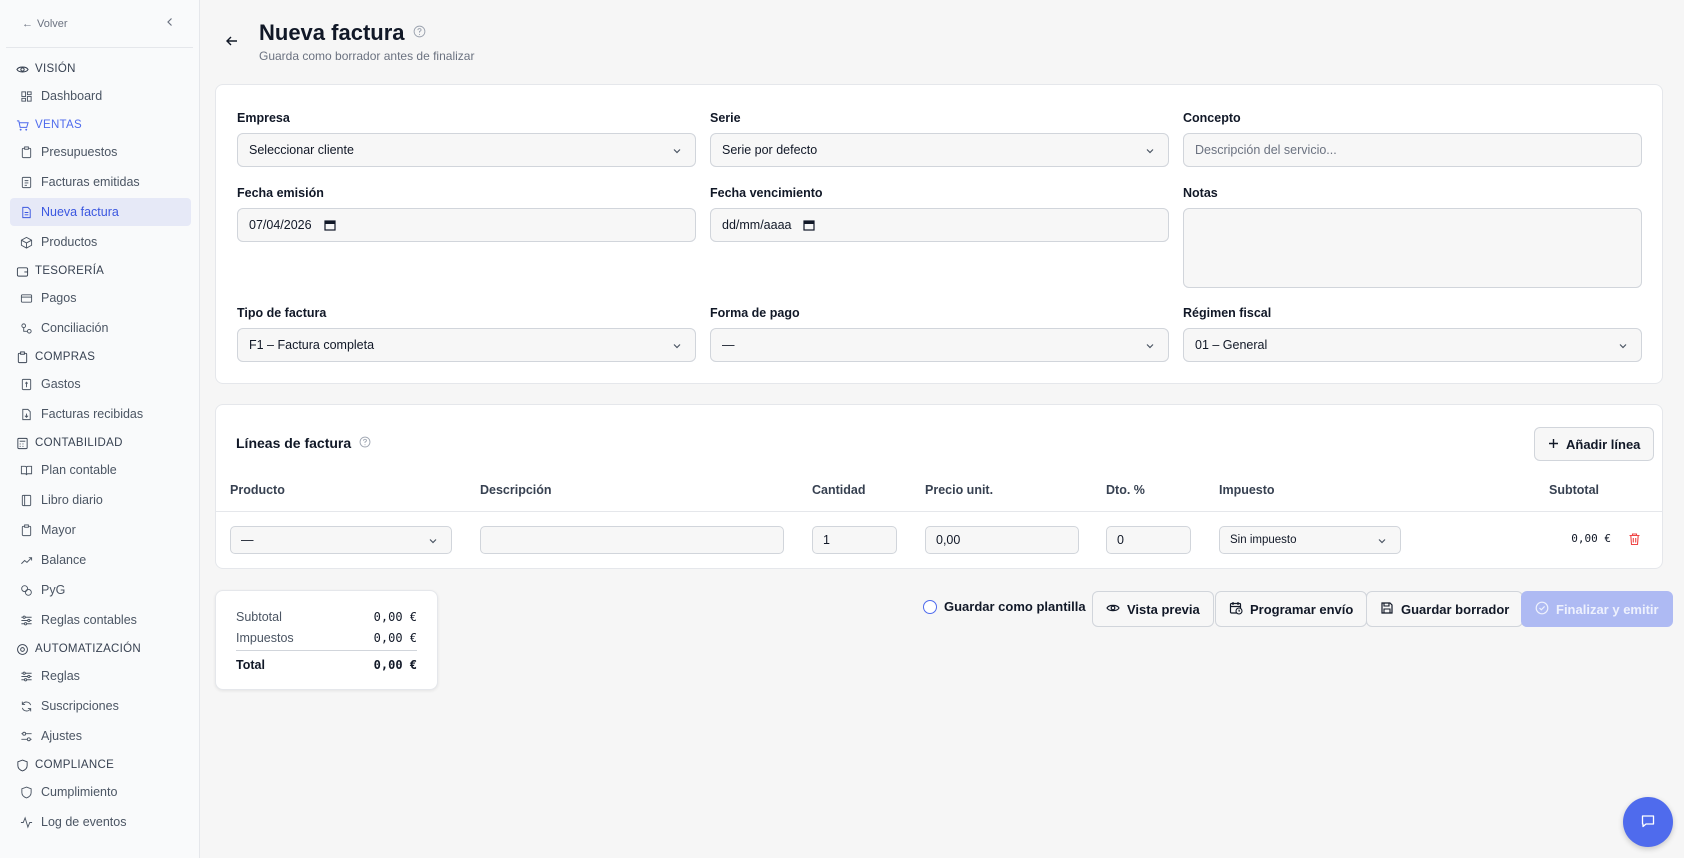 The height and width of the screenshot is (858, 1684). What do you see at coordinates (22, 125) in the screenshot?
I see `cart-icon` at bounding box center [22, 125].